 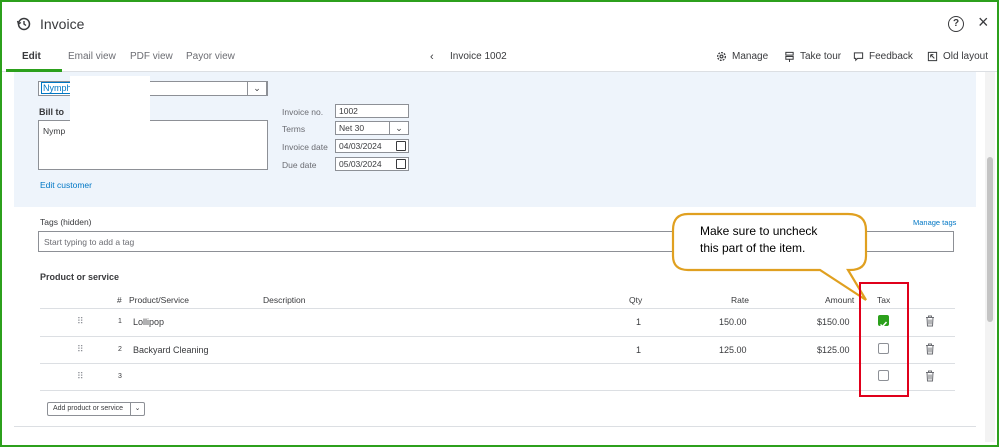 I want to click on old-layout-button: Old layout, so click(x=957, y=56).